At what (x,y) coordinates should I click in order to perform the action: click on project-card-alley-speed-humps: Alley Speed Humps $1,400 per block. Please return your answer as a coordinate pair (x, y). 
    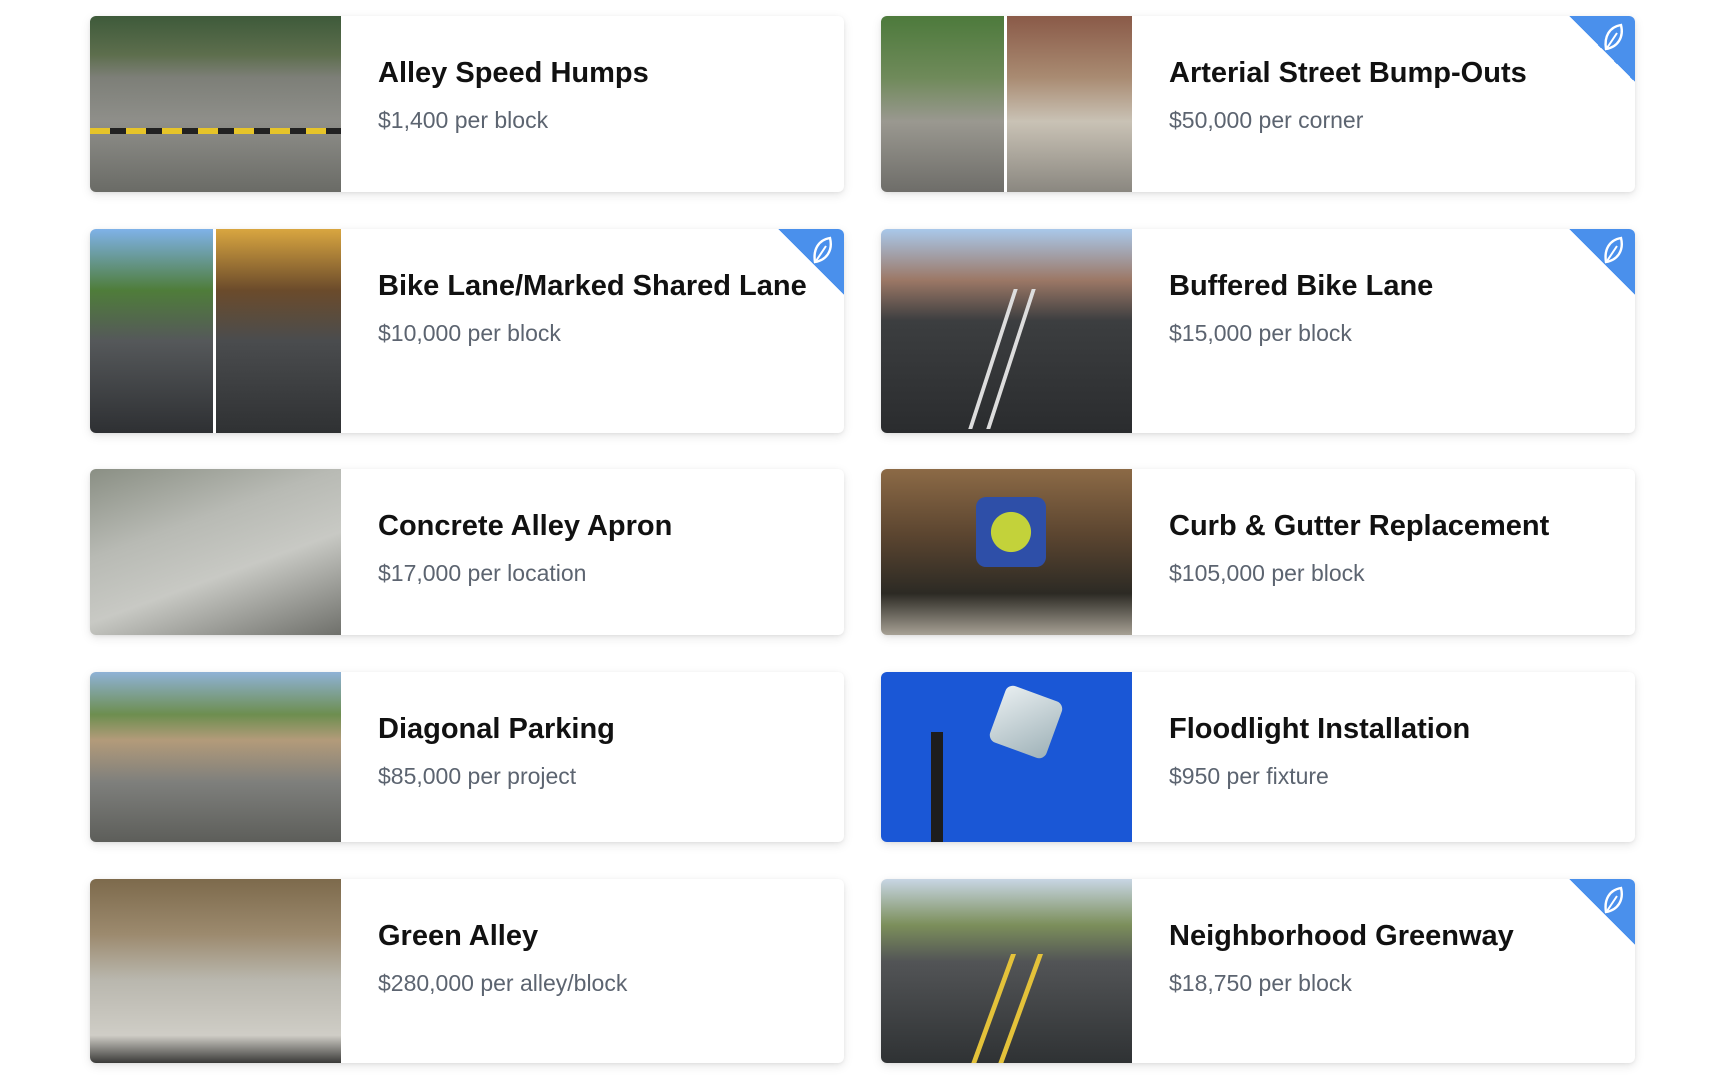
    Looking at the image, I should click on (467, 104).